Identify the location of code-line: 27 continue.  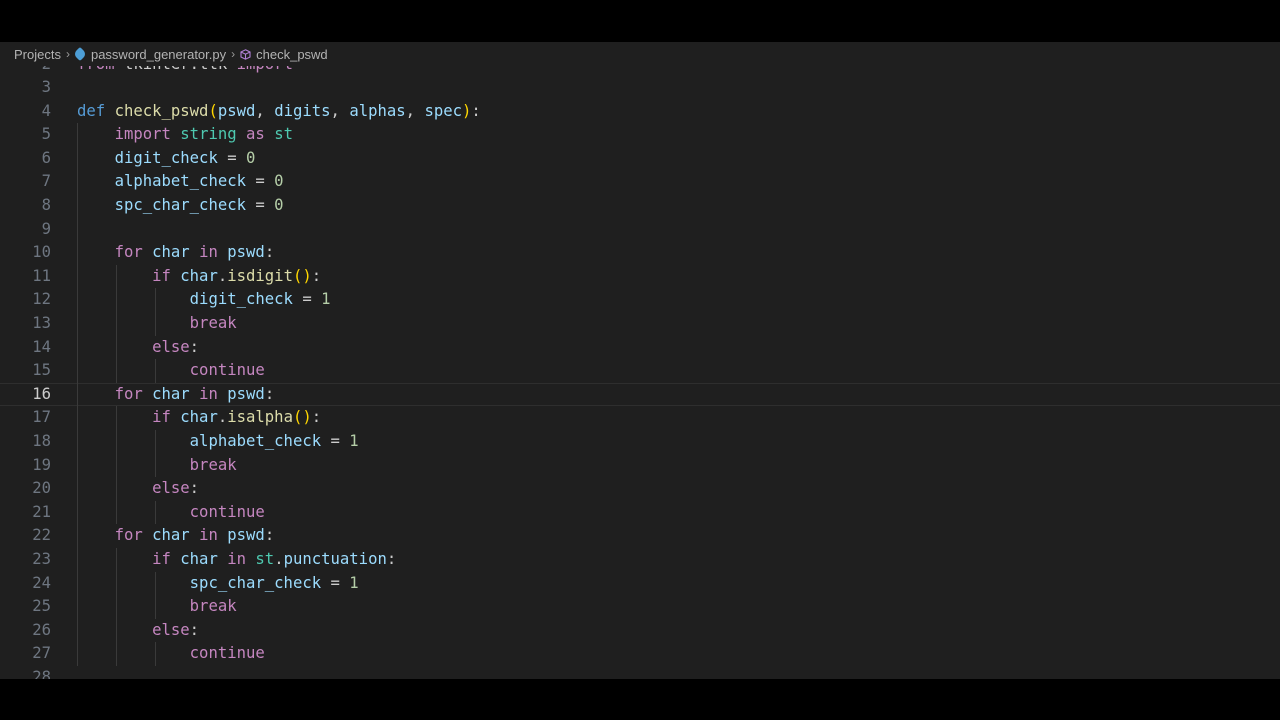
(640, 654).